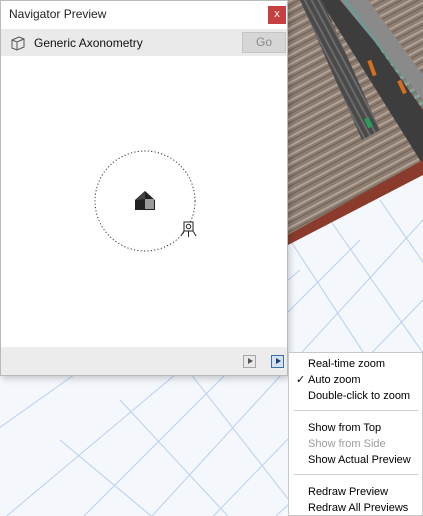 Image resolution: width=423 pixels, height=516 pixels. I want to click on menu-item-show-from-side: Show from Side, so click(347, 444).